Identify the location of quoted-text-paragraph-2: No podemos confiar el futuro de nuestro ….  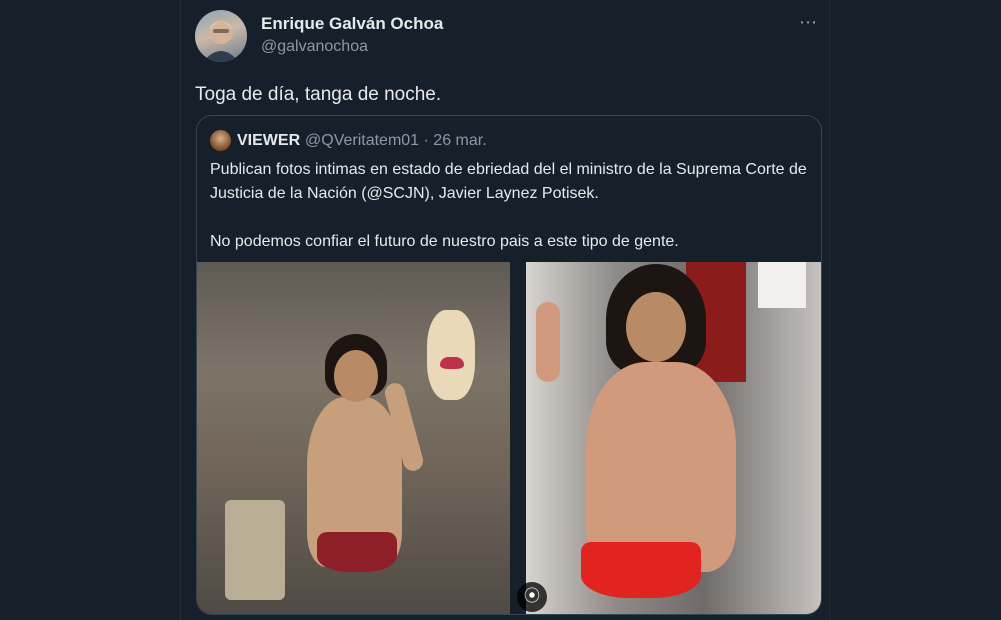
(444, 241).